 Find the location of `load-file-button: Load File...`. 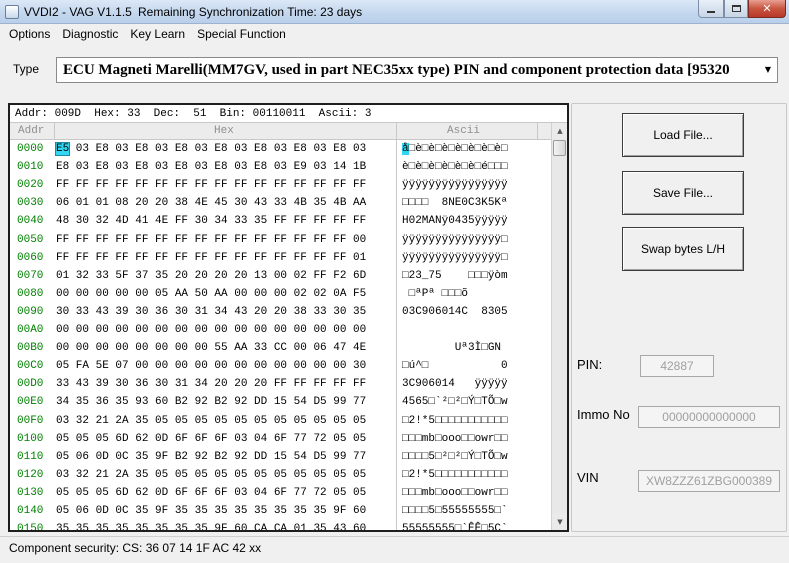

load-file-button: Load File... is located at coordinates (683, 135).